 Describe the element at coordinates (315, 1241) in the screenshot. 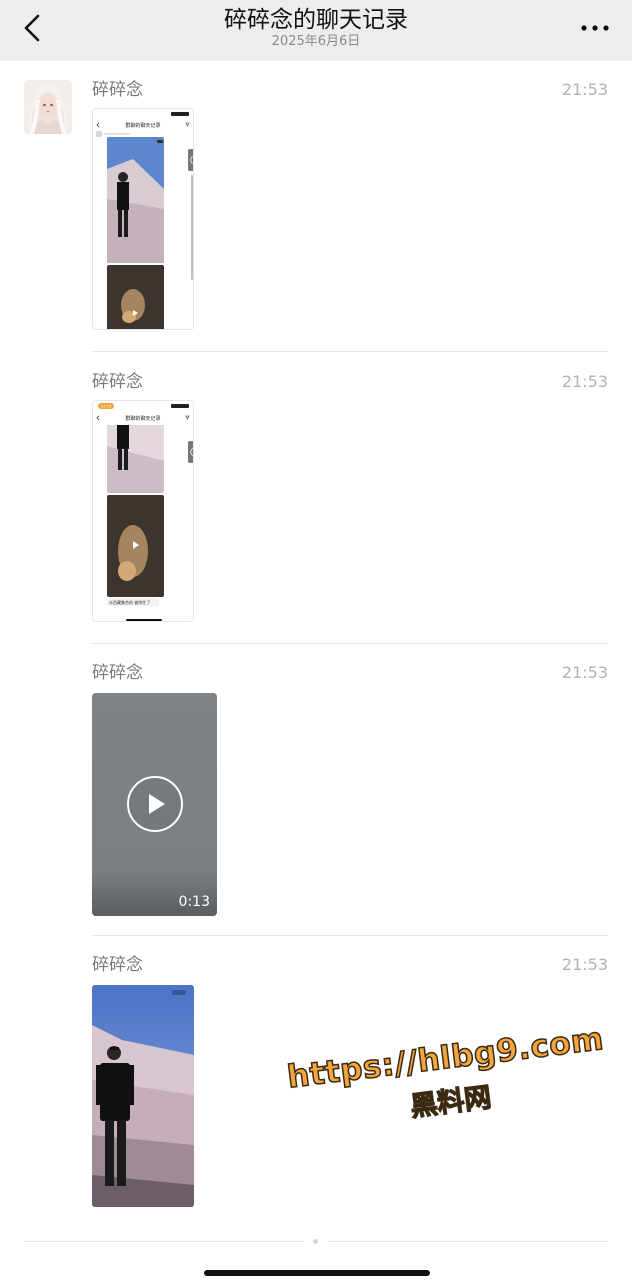

I see `footer-dot` at that location.